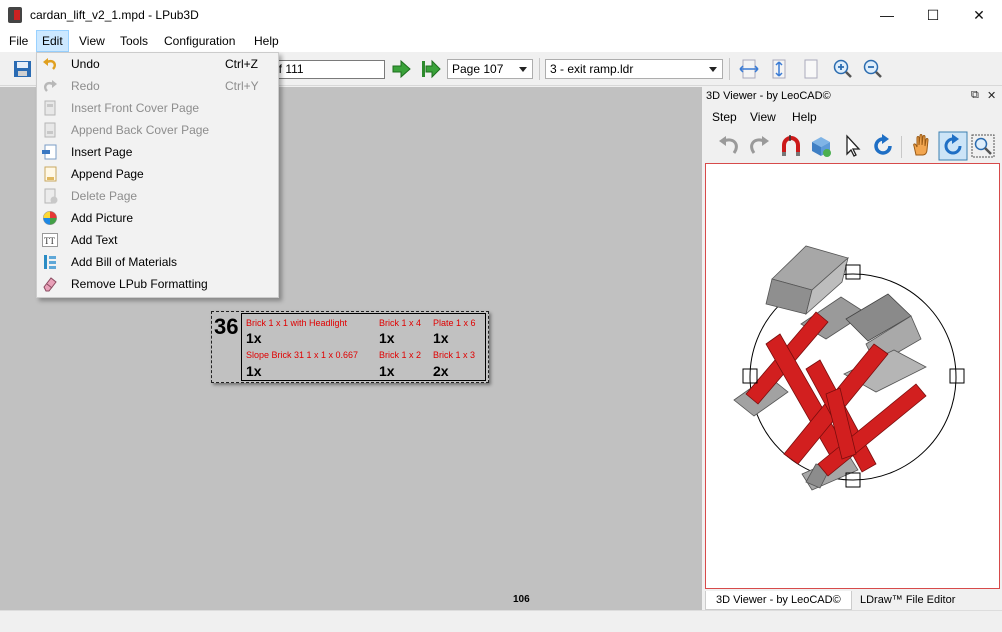 This screenshot has height=632, width=1002. Describe the element at coordinates (50, 284) in the screenshot. I see `eraser-icon` at that location.